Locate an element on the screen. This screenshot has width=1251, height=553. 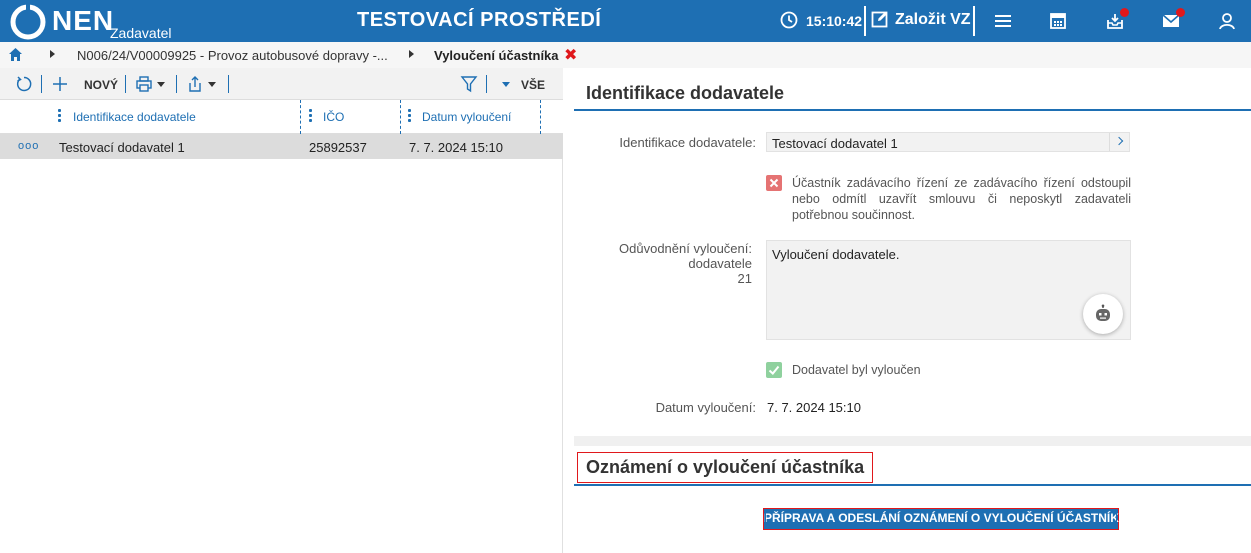
column-header-exclusion-date: Datum vyloučení is located at coordinates (471, 117).